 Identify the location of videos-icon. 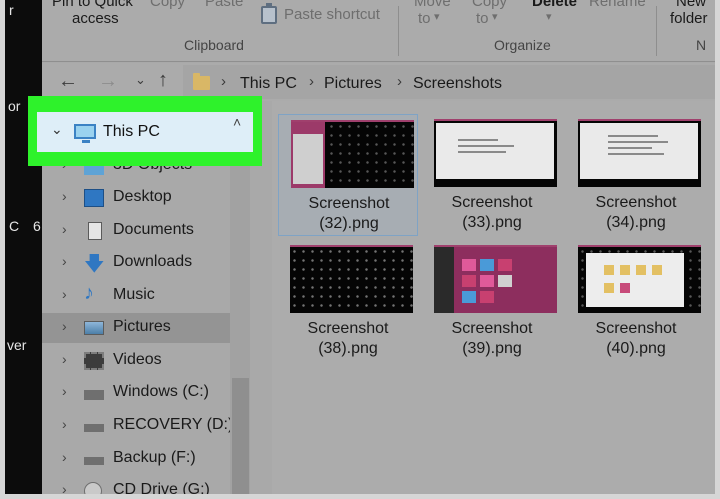
(94, 361).